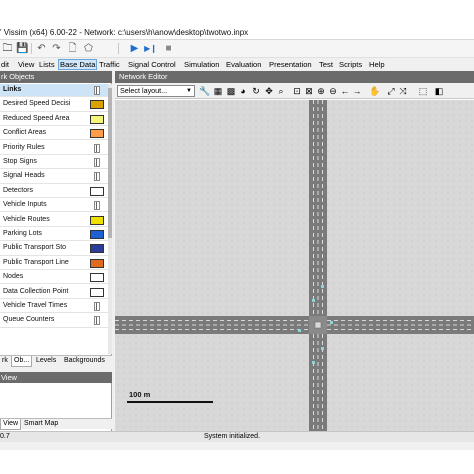 The height and width of the screenshot is (474, 474). What do you see at coordinates (243, 91) in the screenshot?
I see `globe-icon: ◕` at bounding box center [243, 91].